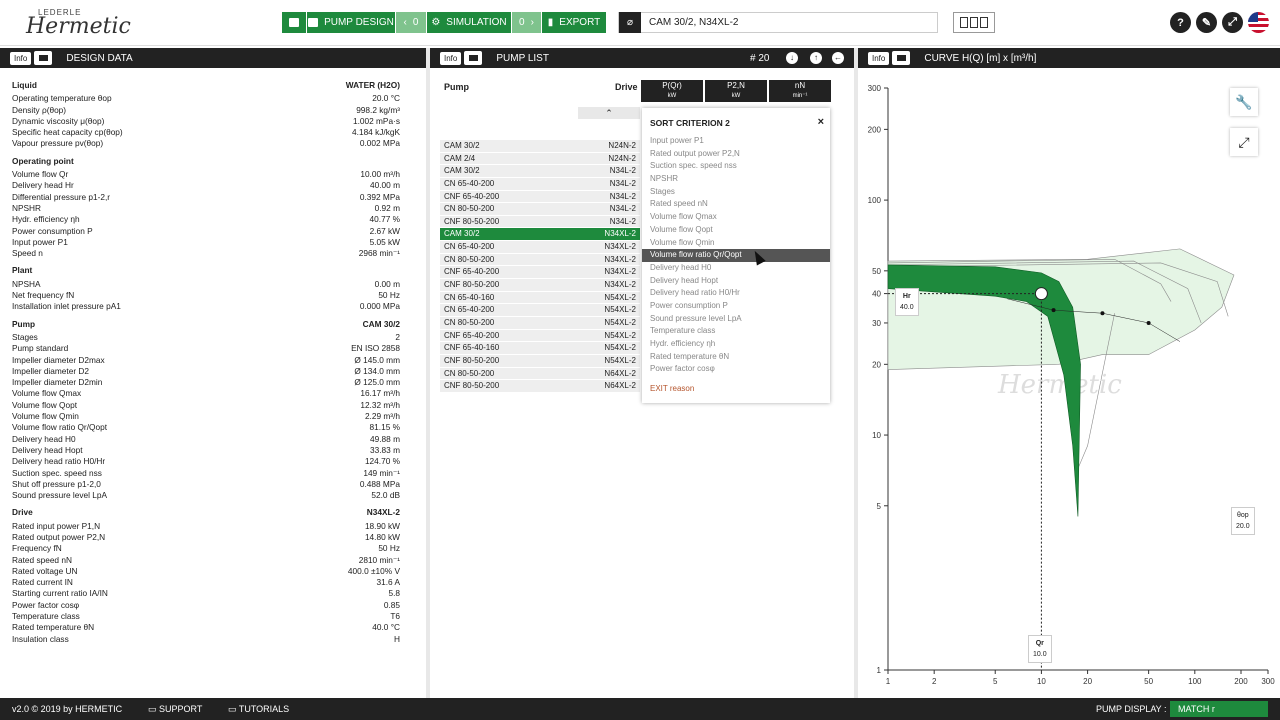 The image size is (1280, 720). I want to click on sort-item: Sound pressure level LpA, so click(736, 319).